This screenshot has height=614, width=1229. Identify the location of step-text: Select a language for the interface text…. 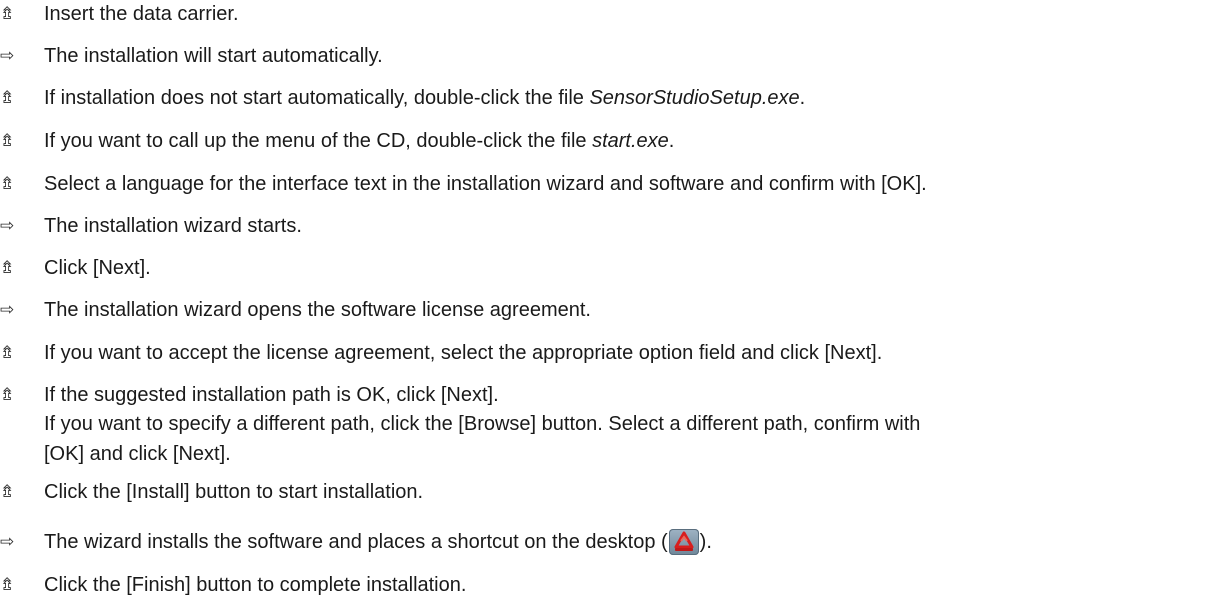
(485, 184).